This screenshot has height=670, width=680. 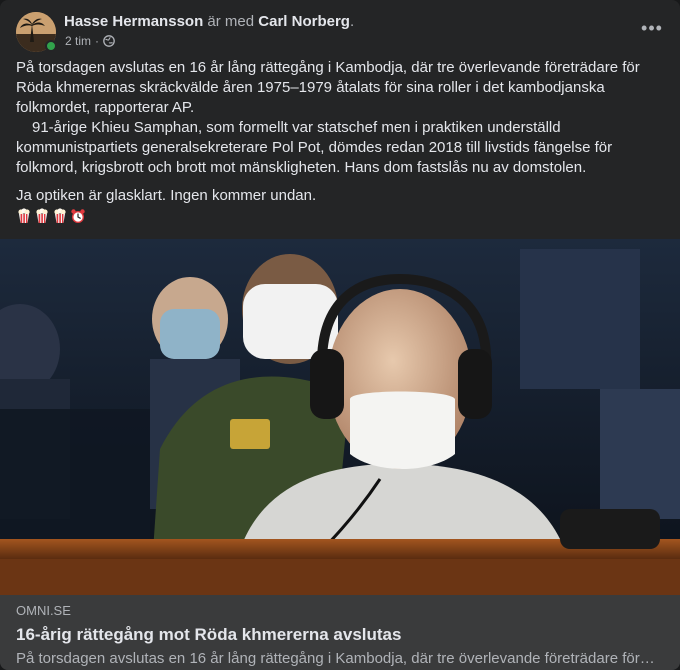 I want to click on more-options-icon: •••, so click(x=652, y=27).